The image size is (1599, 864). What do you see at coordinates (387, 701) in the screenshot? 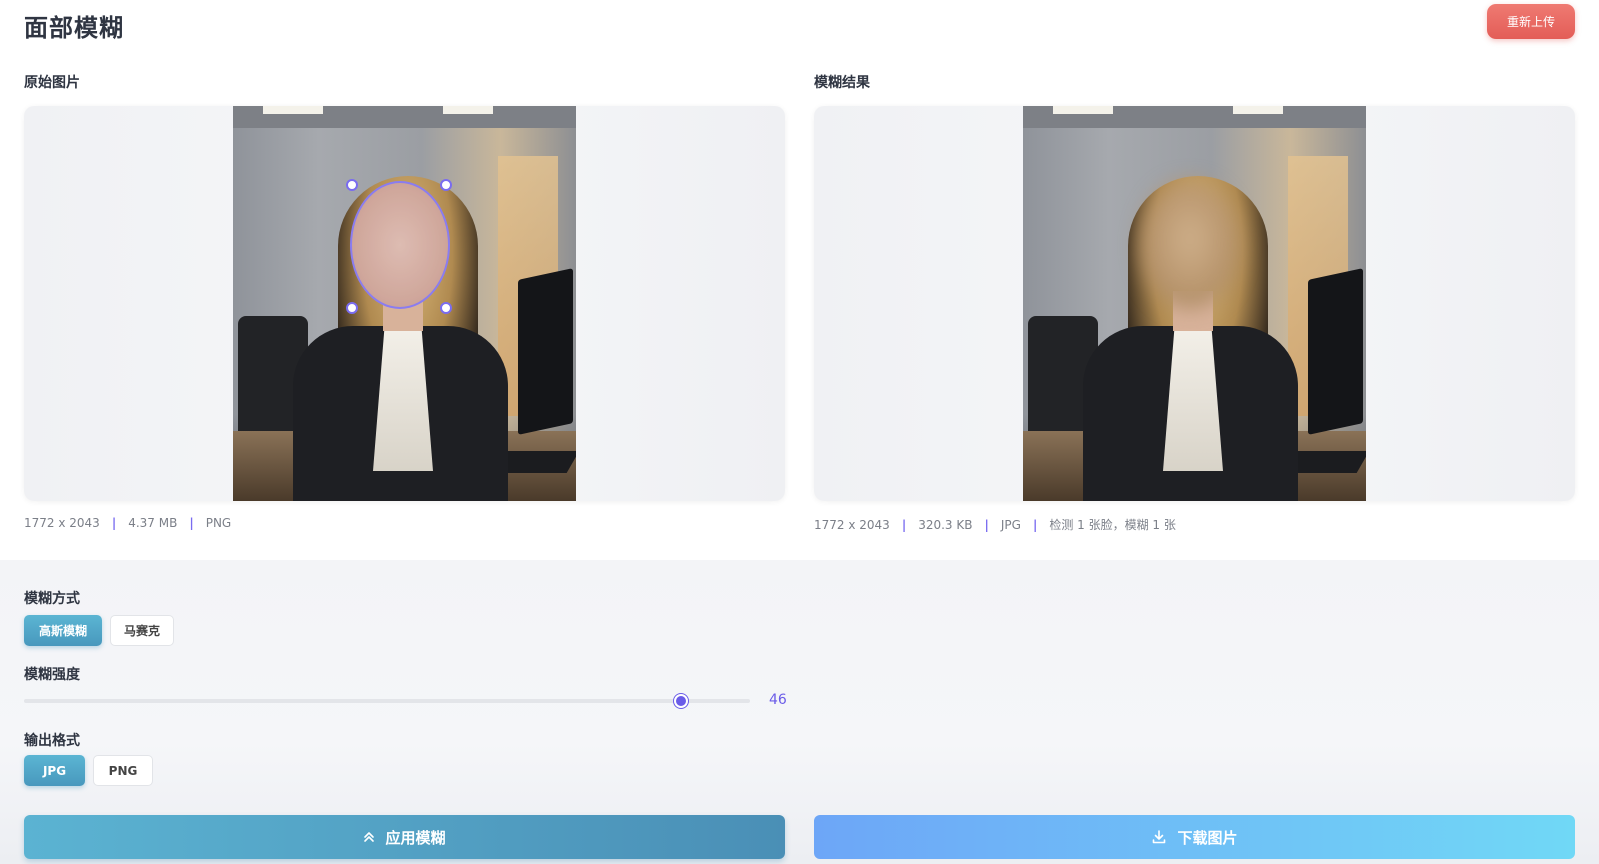
I see `blur-strength-slider-track` at bounding box center [387, 701].